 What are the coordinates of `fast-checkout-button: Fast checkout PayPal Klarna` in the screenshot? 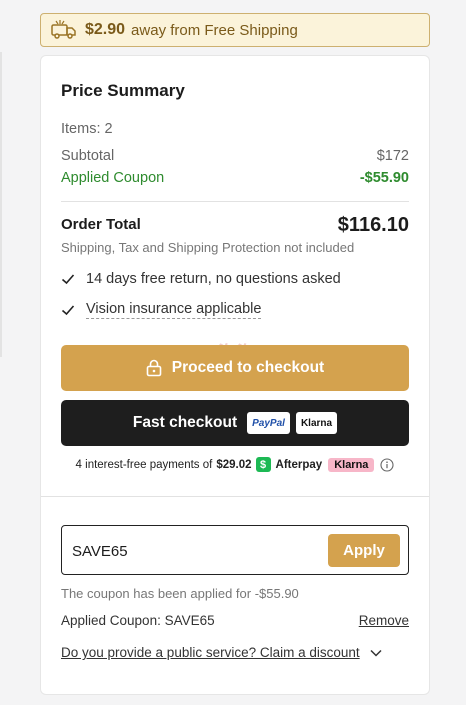 It's located at (235, 423).